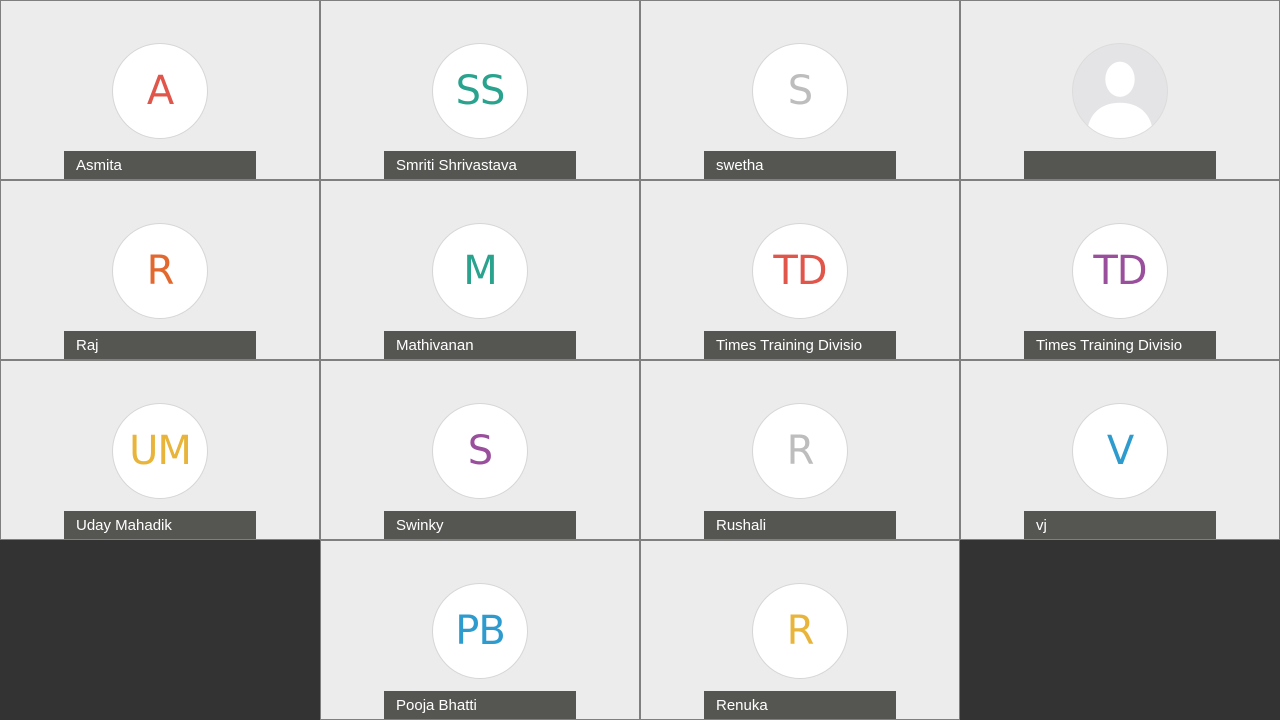 This screenshot has height=720, width=1280. Describe the element at coordinates (1120, 165) in the screenshot. I see `participant-name` at that location.